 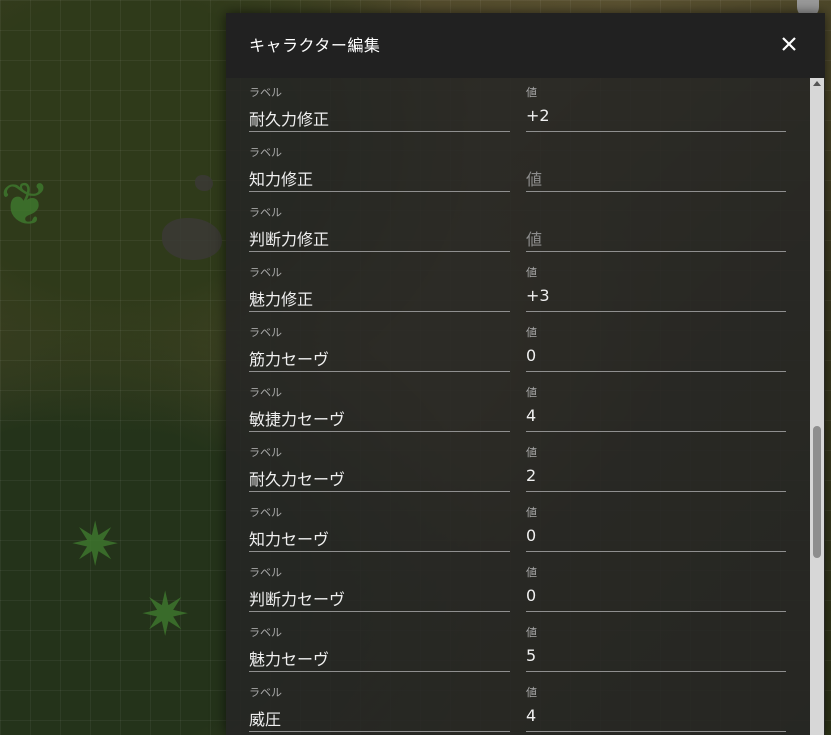 I want to click on label-input: 筋力セーヴ, so click(x=289, y=358).